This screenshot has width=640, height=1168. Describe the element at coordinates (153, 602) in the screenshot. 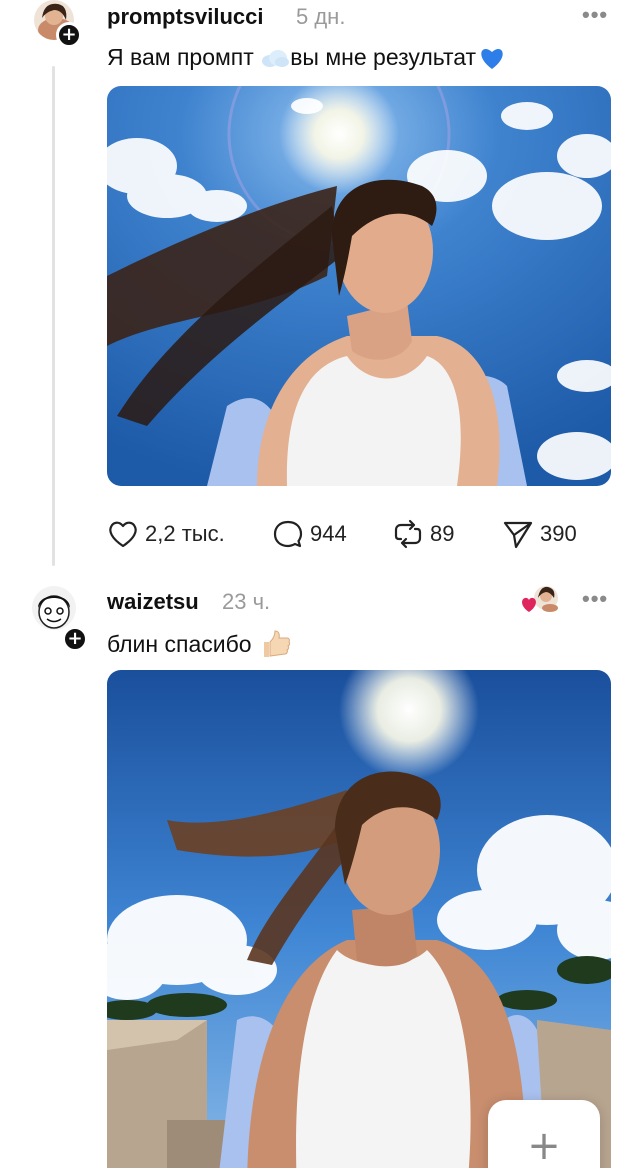

I see `post-username: waizetsu` at that location.